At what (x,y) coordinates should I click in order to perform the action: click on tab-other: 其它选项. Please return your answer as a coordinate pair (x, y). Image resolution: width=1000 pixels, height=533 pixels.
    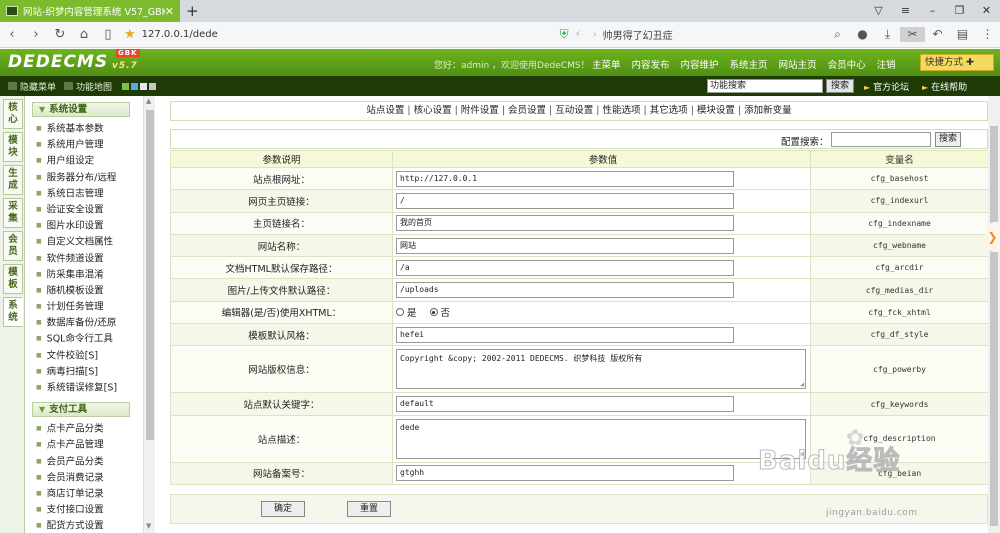
    Looking at the image, I should click on (669, 110).